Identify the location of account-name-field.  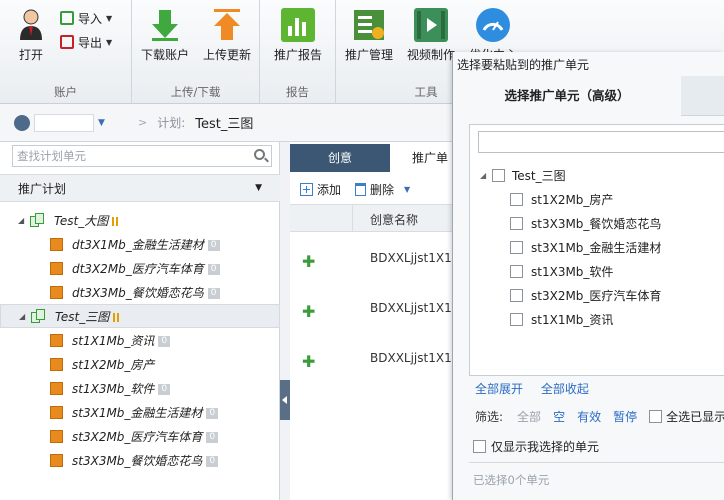
(64, 122).